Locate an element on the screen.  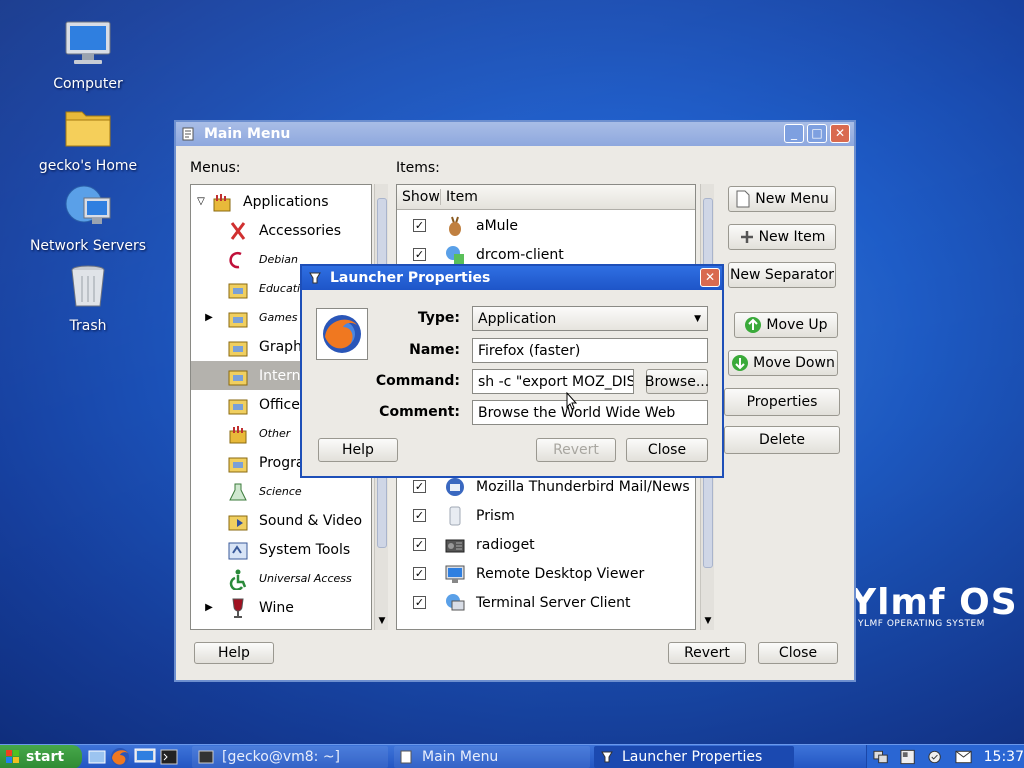
tree-row-wine: ▶ Wine is located at coordinates (281, 607).